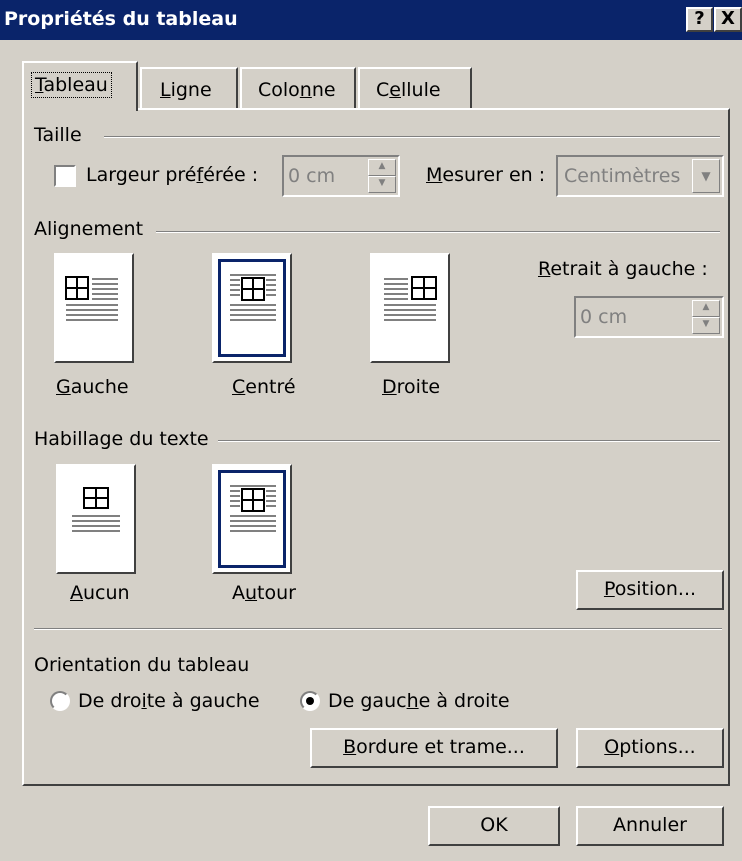 This screenshot has width=742, height=861. Describe the element at coordinates (91, 298) in the screenshot. I see `align-left-icon` at that location.